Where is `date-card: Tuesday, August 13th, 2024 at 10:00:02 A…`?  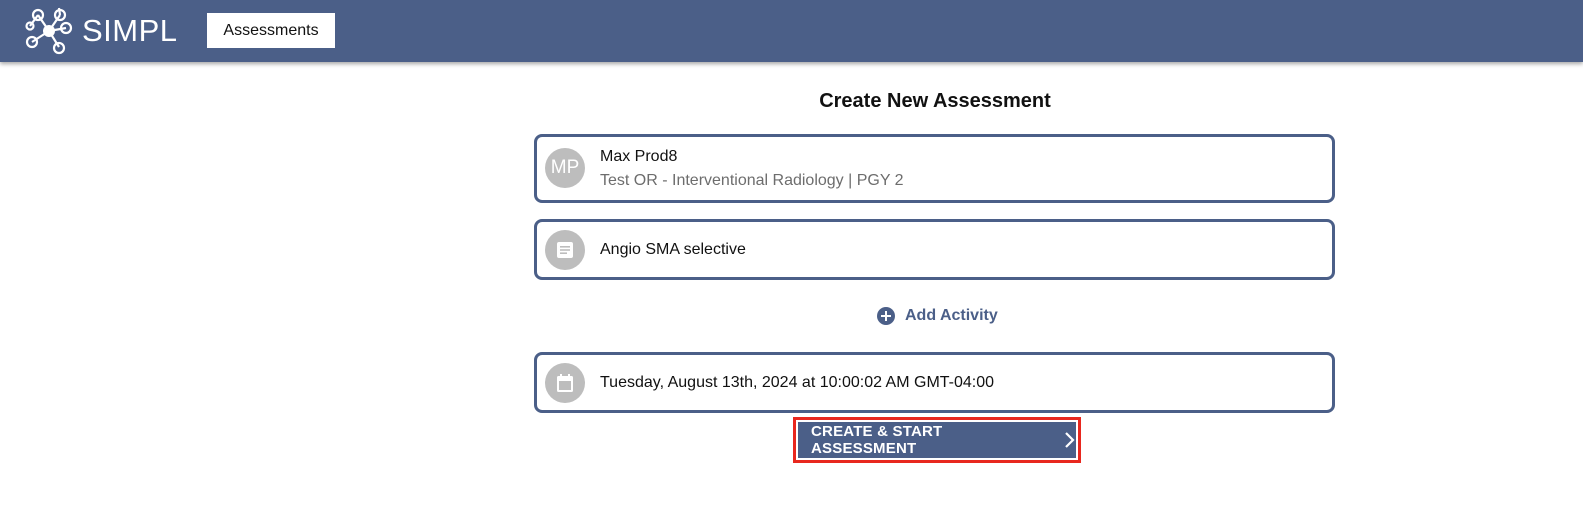
date-card: Tuesday, August 13th, 2024 at 10:00:02 A… is located at coordinates (934, 382).